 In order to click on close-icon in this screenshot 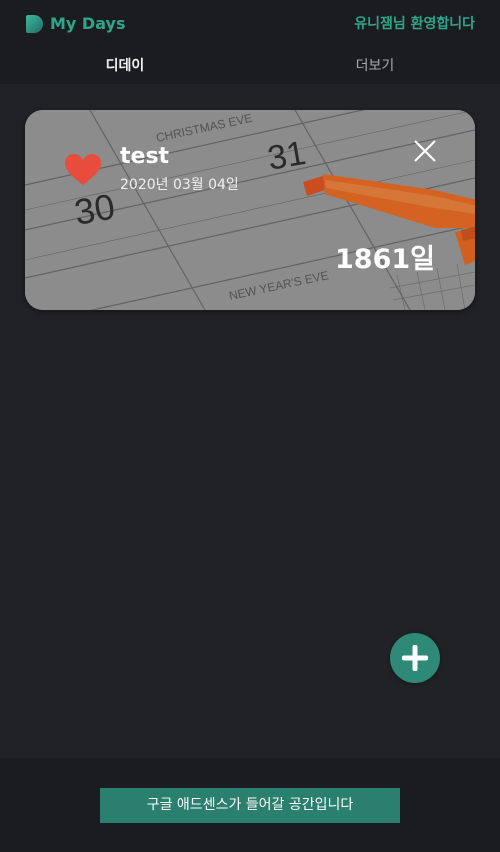, I will do `click(425, 151)`.